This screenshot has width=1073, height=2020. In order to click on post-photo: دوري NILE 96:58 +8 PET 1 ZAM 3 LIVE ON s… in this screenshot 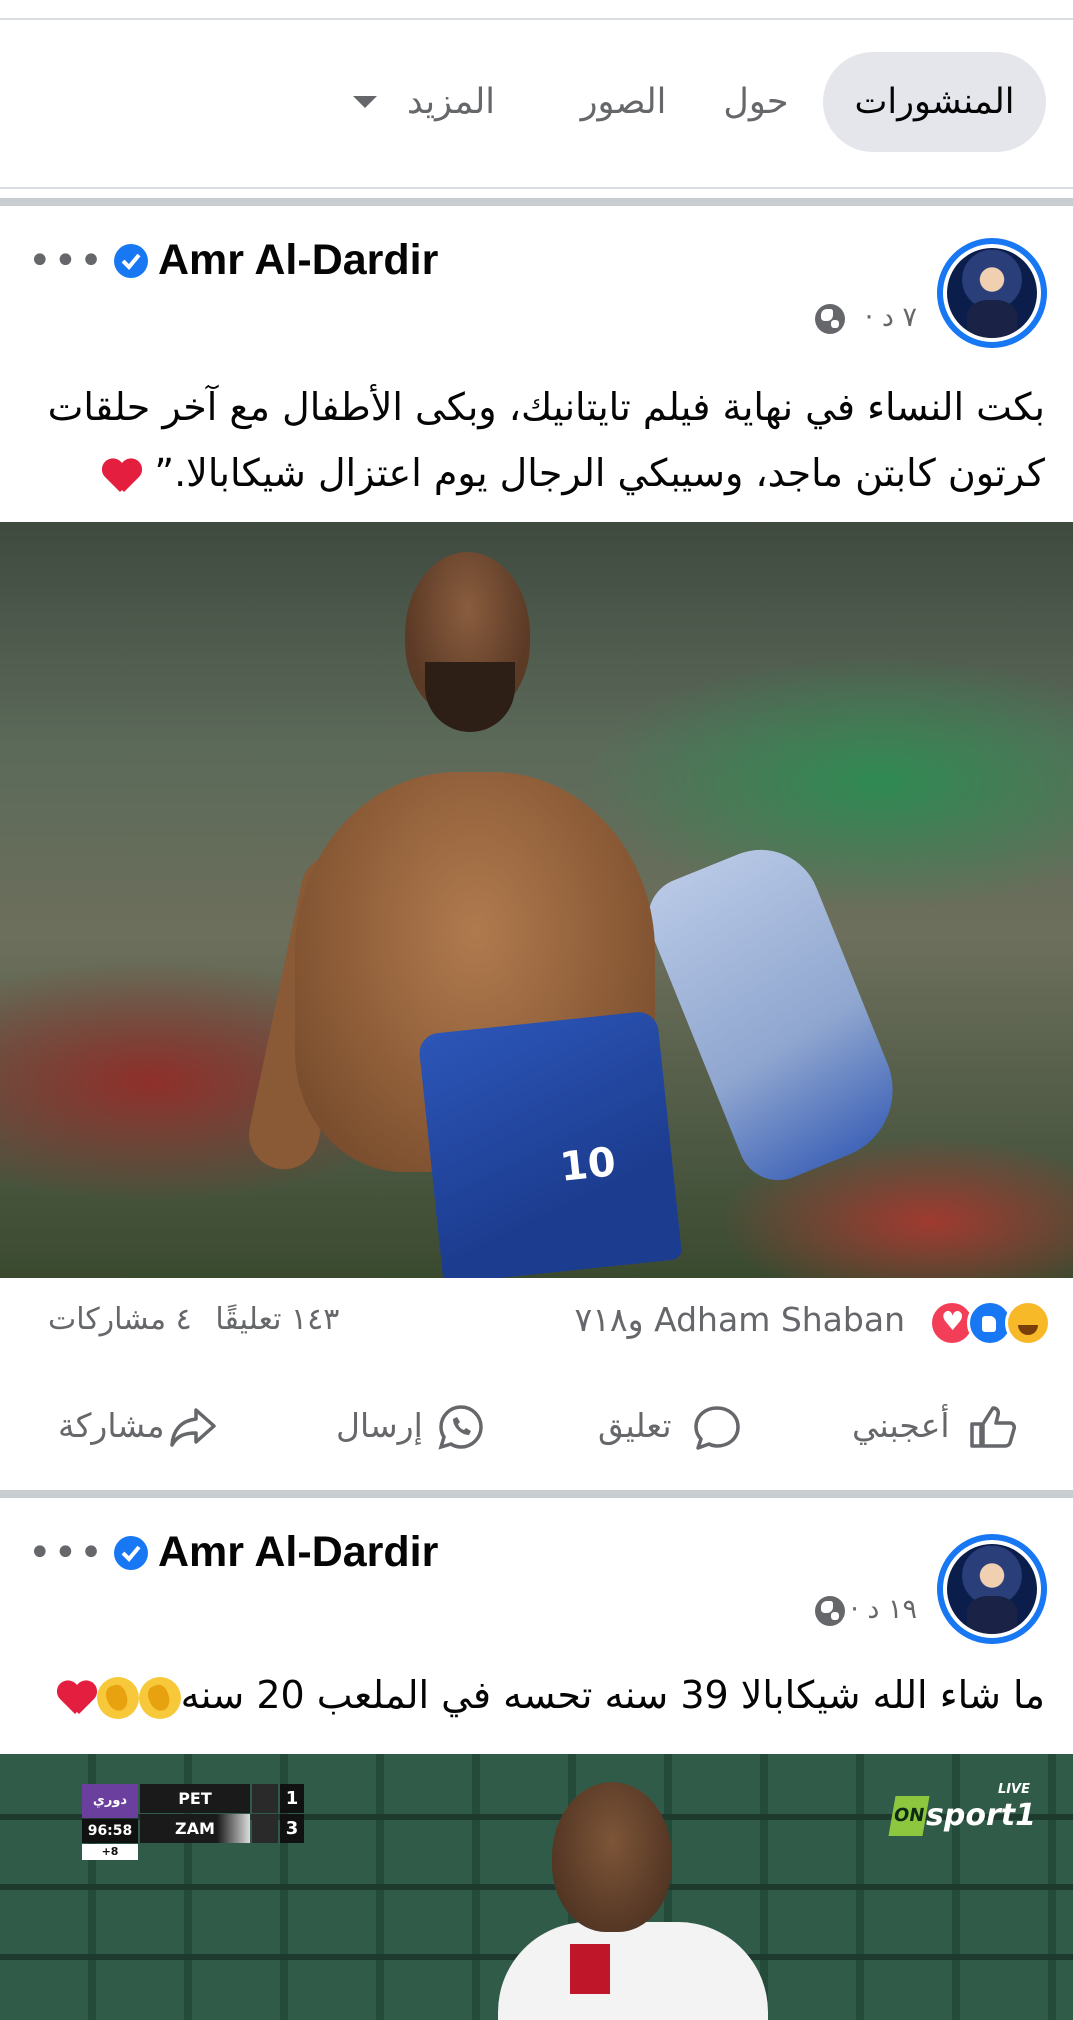, I will do `click(536, 1887)`.